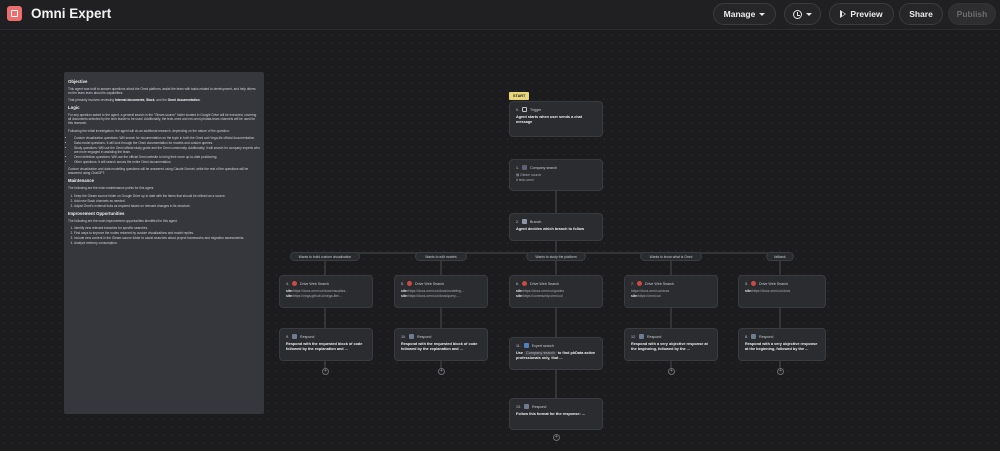 The width and height of the screenshot is (1000, 451). I want to click on edge-label-fallback: fallback, so click(780, 256).